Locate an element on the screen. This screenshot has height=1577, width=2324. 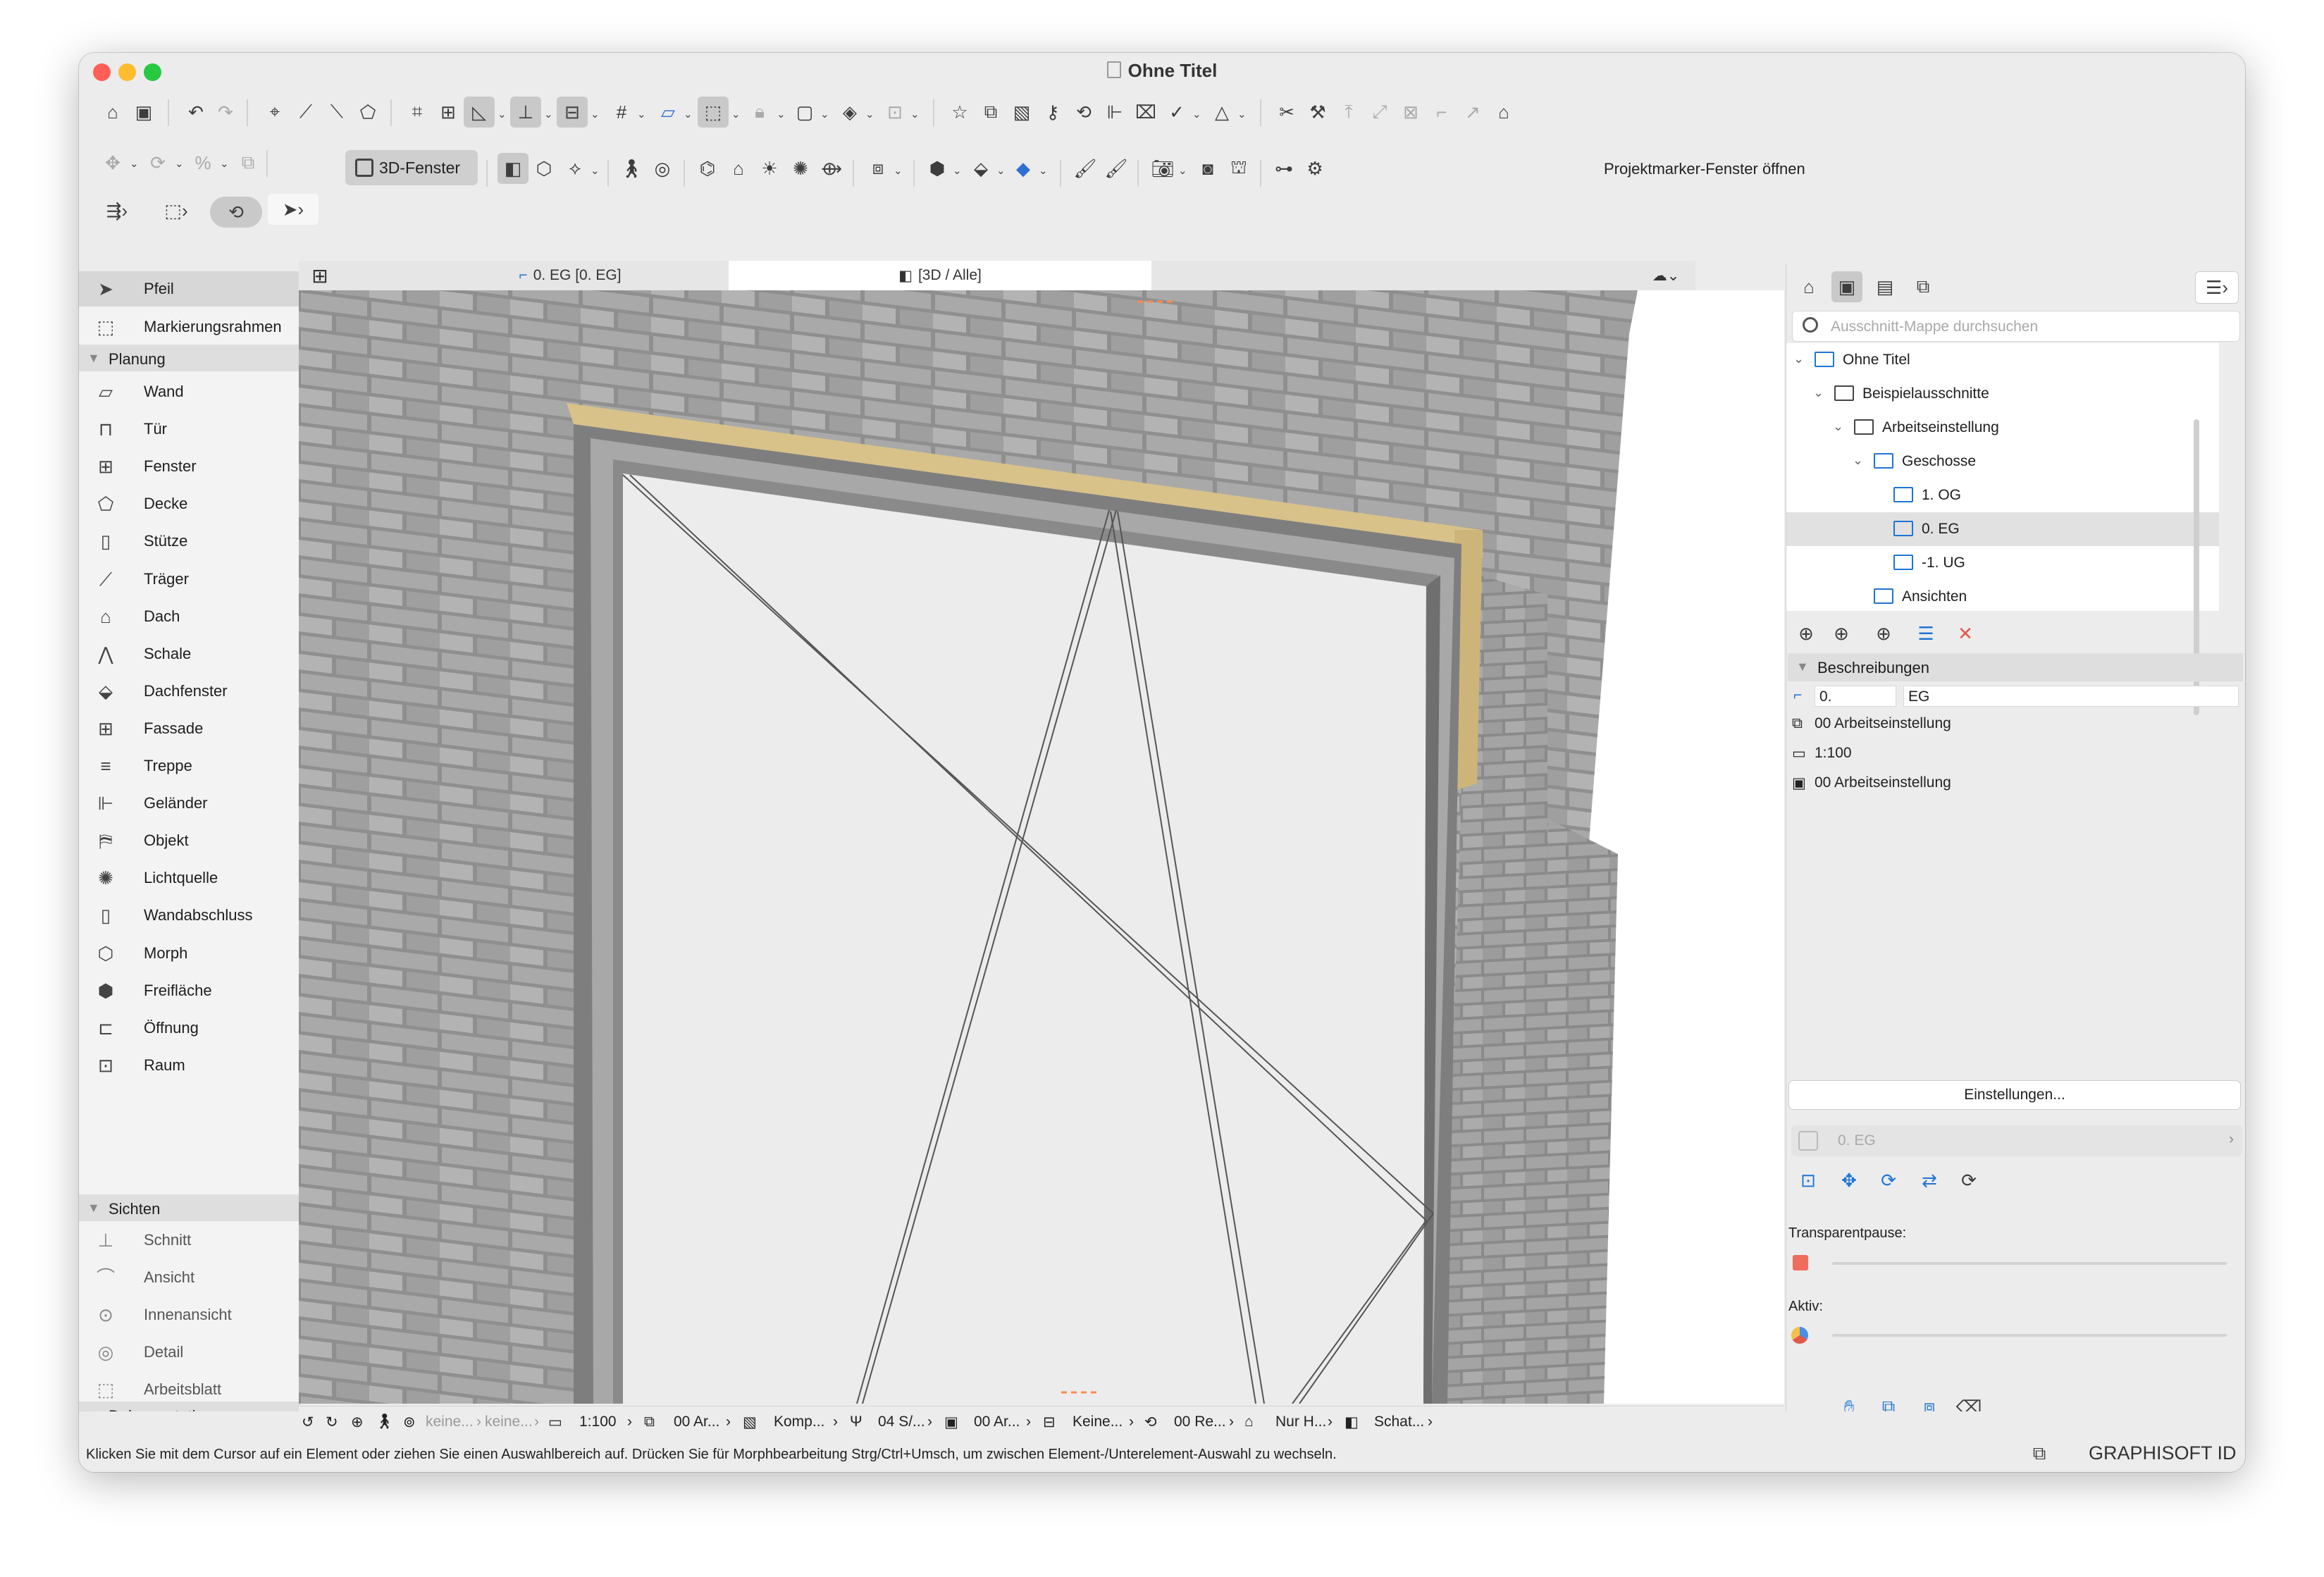
bim-icon: ⛫ is located at coordinates (1239, 168).